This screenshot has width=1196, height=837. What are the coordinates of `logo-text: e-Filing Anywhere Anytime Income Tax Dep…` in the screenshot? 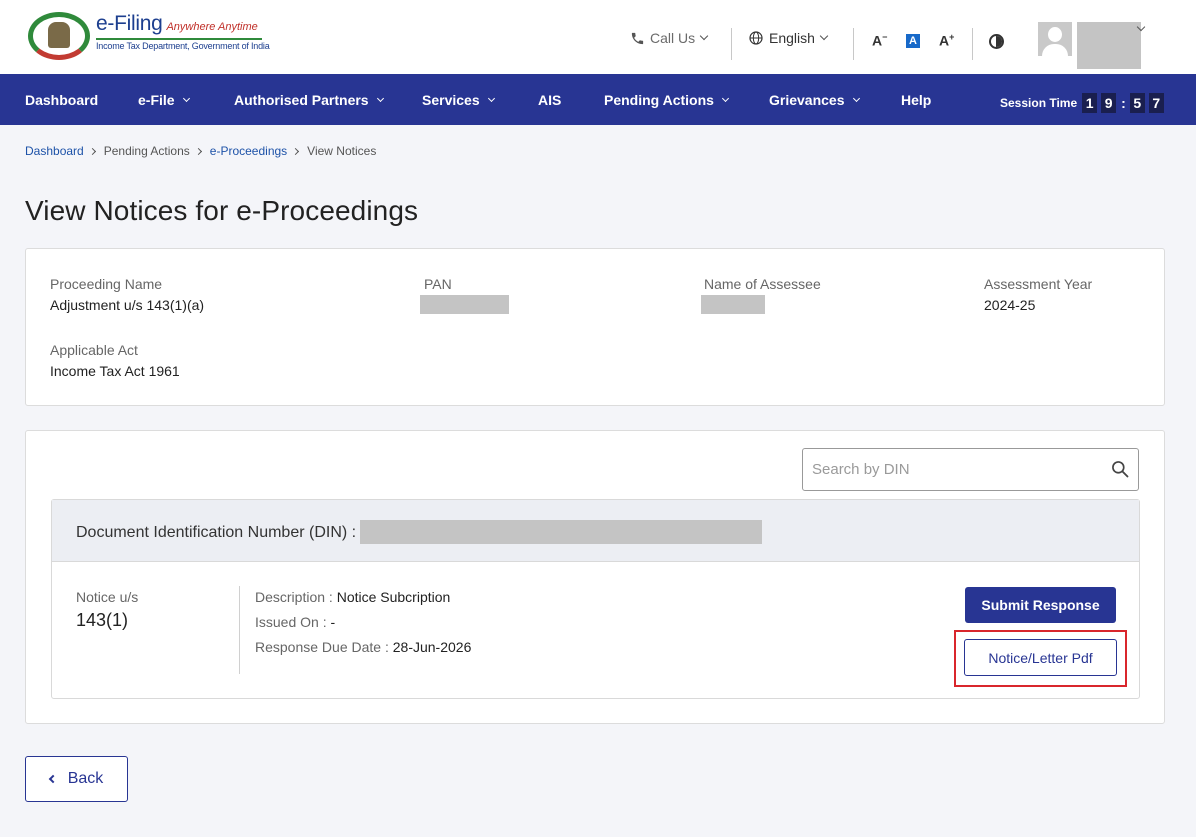 It's located at (183, 31).